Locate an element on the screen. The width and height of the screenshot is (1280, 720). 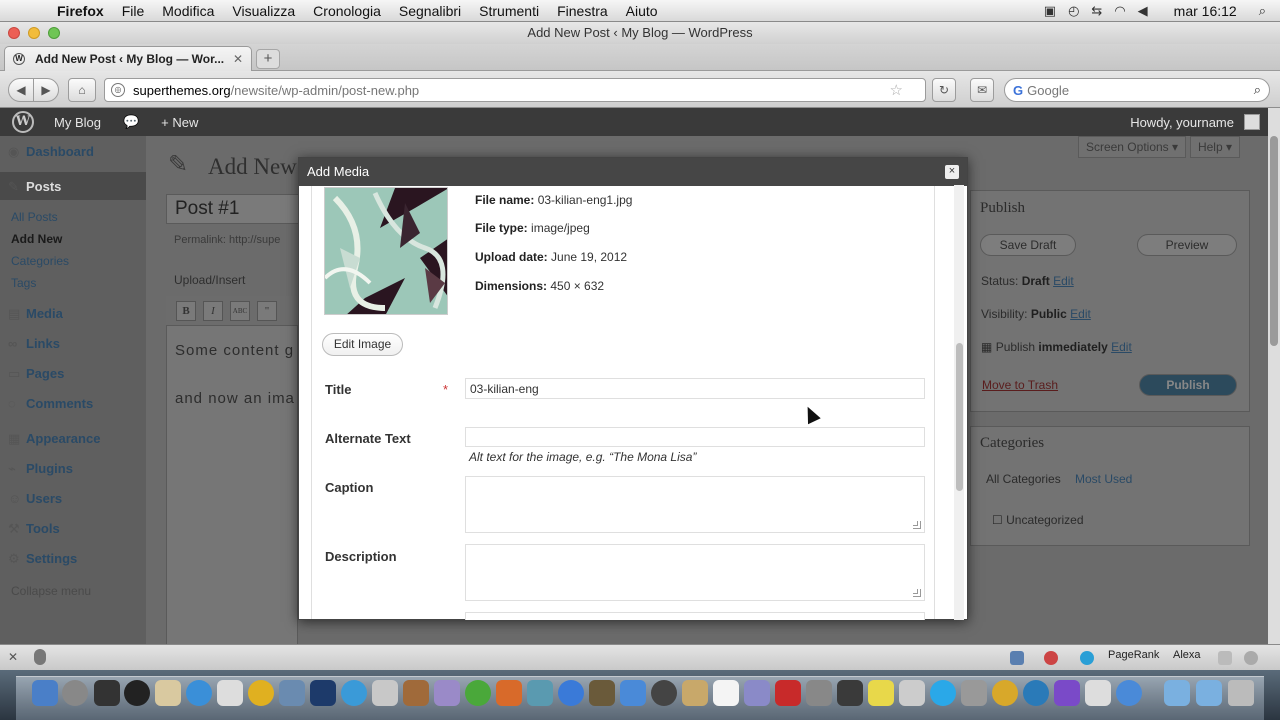
window-minimize-button is located at coordinates (34, 33).